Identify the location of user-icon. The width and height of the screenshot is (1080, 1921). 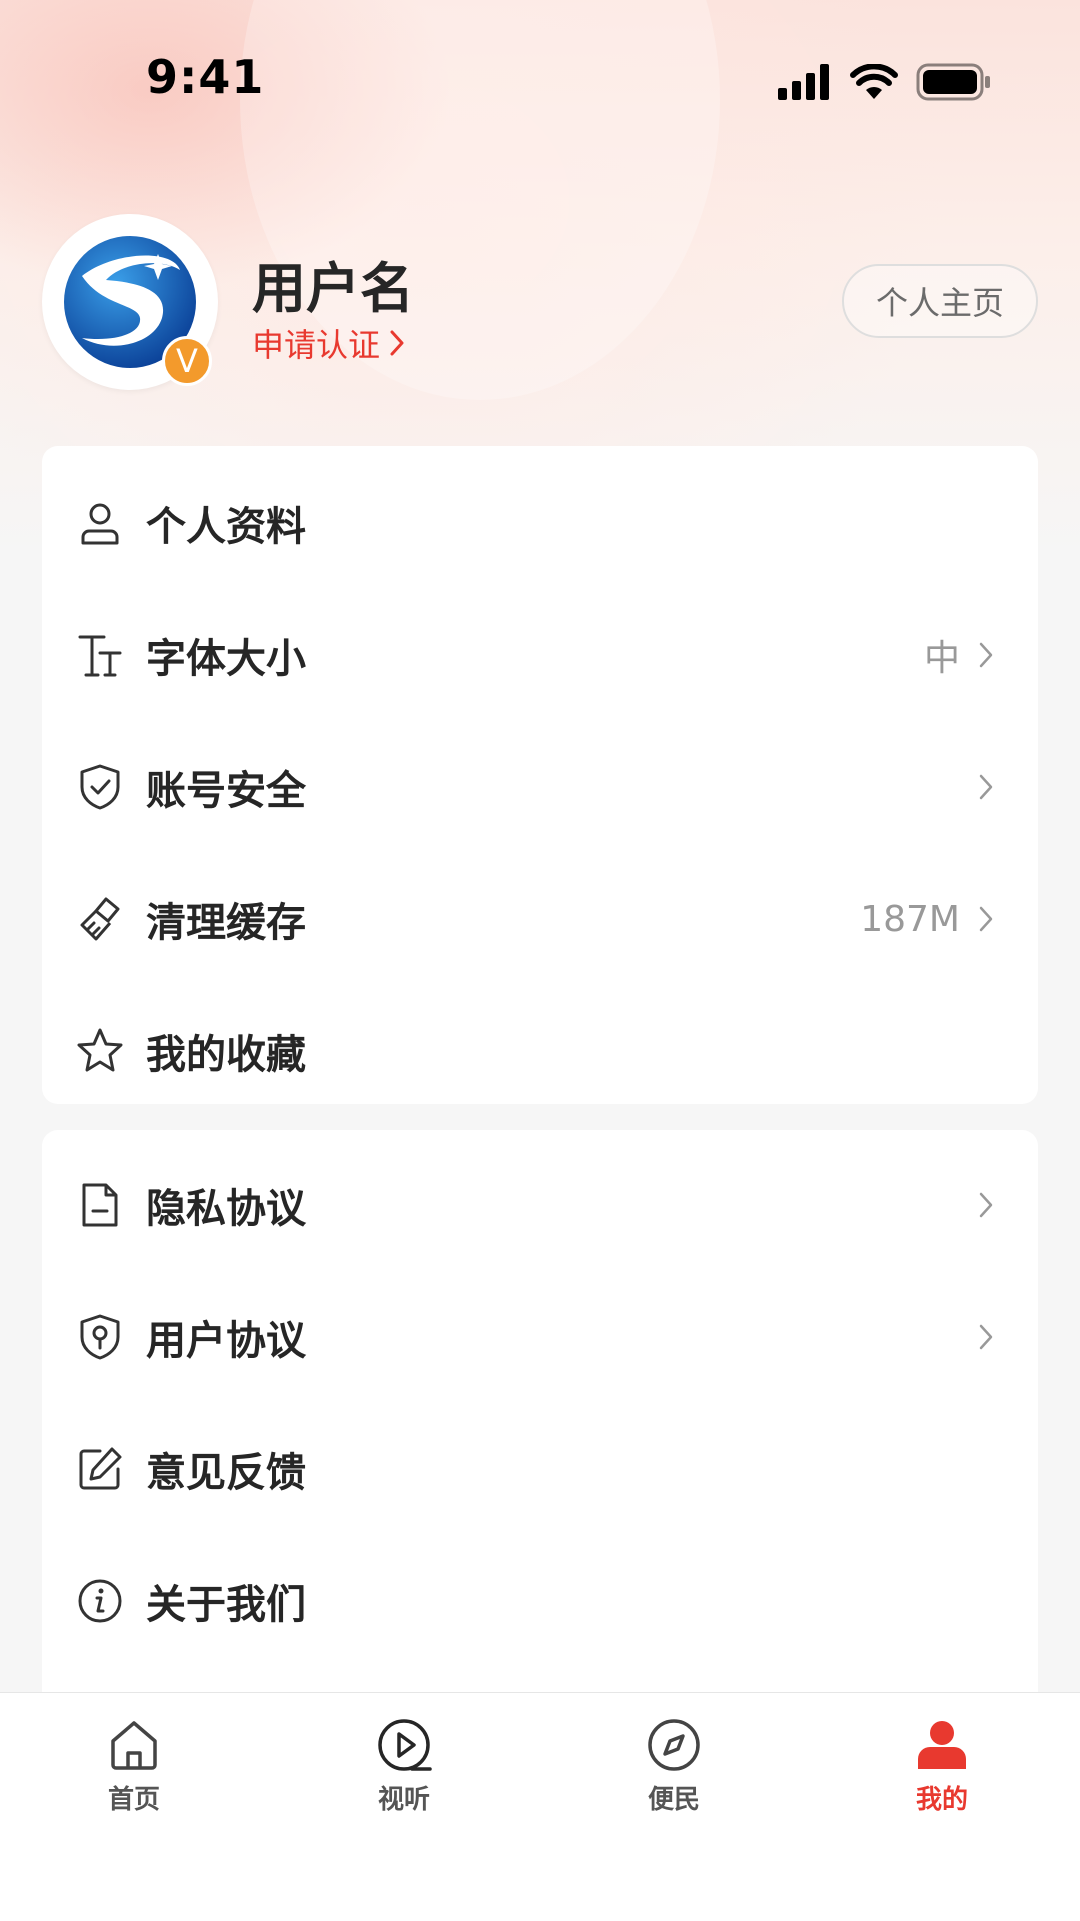
(100, 523).